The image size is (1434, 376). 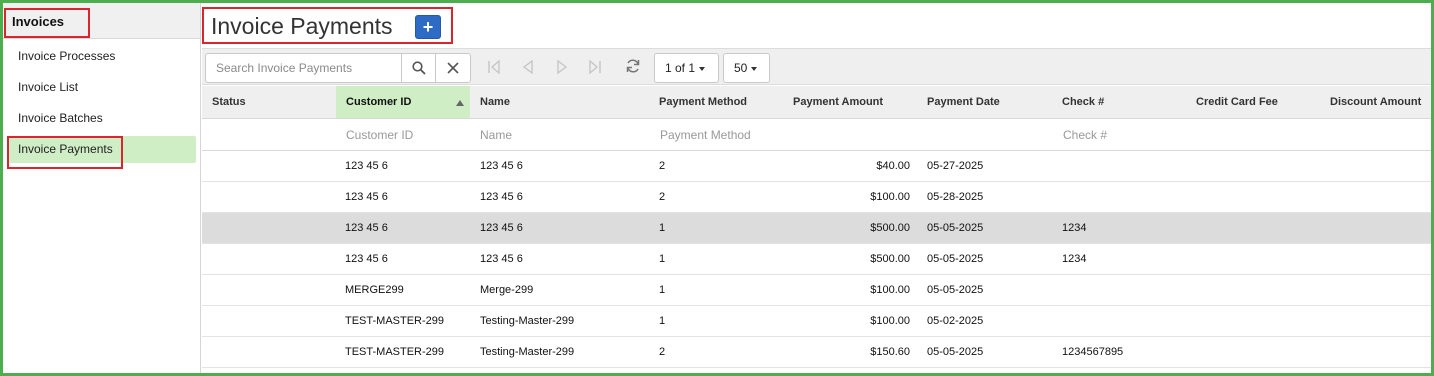 What do you see at coordinates (403, 134) in the screenshot?
I see `filter-customer-id: Customer ID` at bounding box center [403, 134].